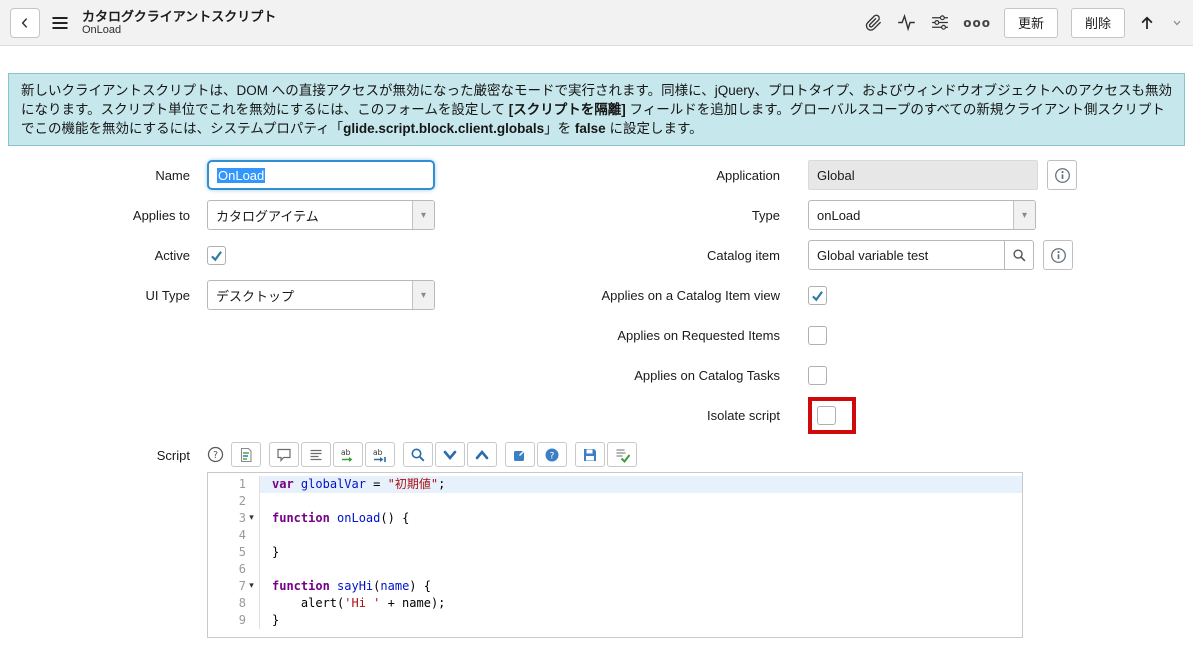 The image size is (1193, 646). I want to click on code-line-text: function sayHi(name) {, so click(641, 586).